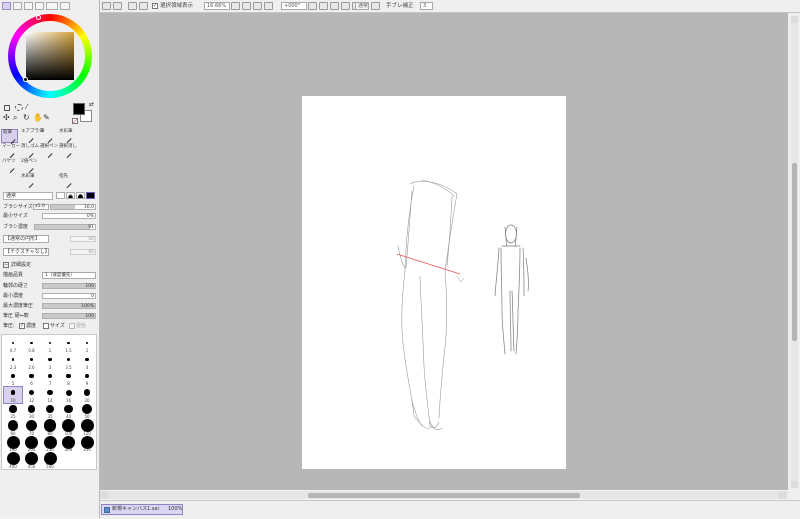 This screenshot has width=800, height=519. I want to click on rotate-right-button, so click(334, 6).